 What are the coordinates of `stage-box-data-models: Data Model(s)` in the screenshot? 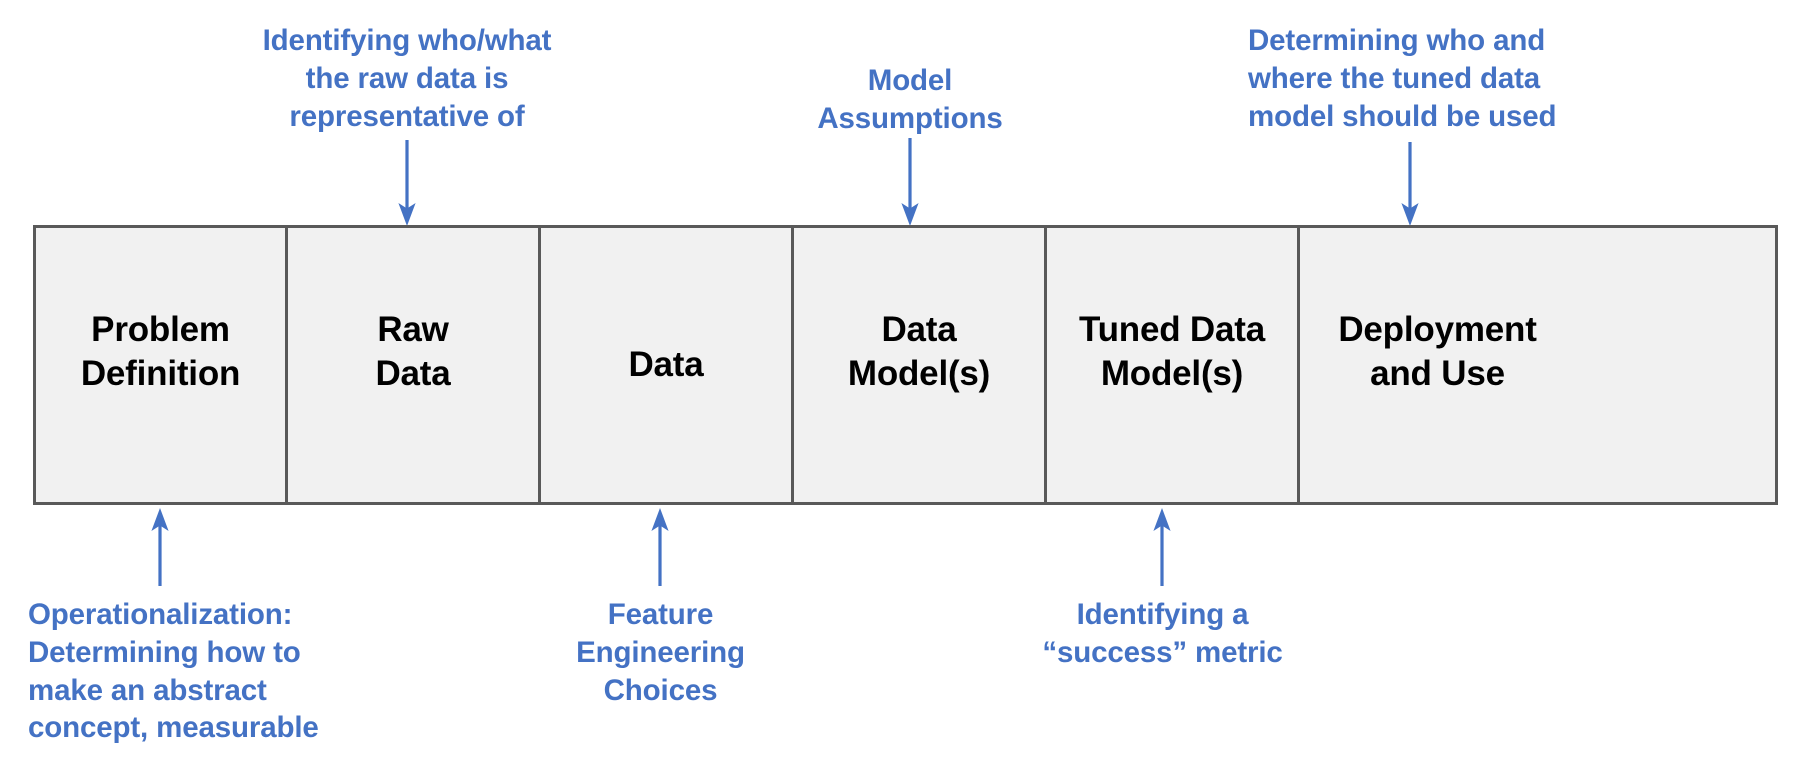 It's located at (920, 365).